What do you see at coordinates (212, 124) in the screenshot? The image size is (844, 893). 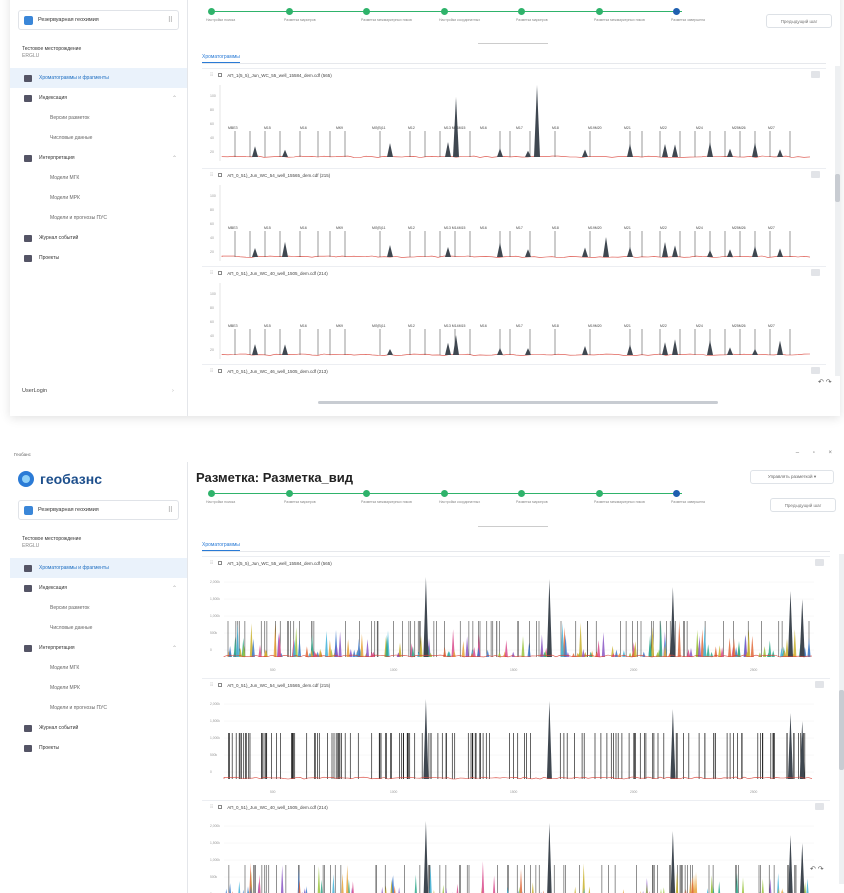 I see `y-tick-label: 60` at bounding box center [212, 124].